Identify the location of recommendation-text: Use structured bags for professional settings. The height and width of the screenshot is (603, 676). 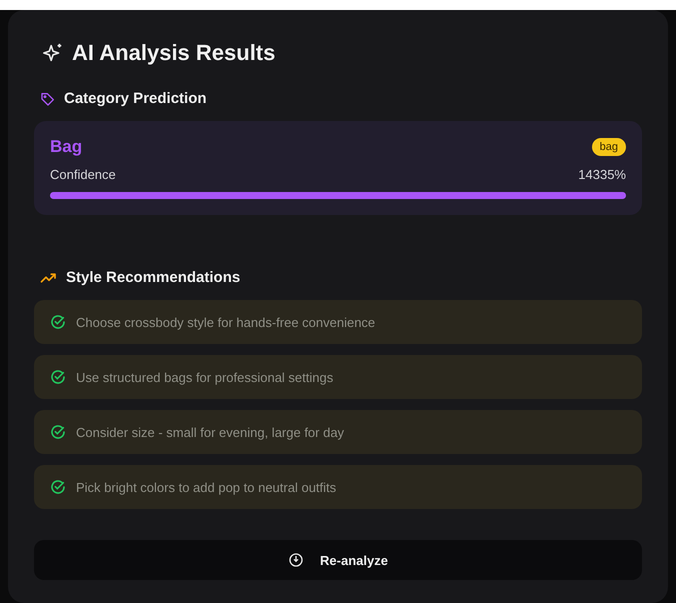
(205, 377).